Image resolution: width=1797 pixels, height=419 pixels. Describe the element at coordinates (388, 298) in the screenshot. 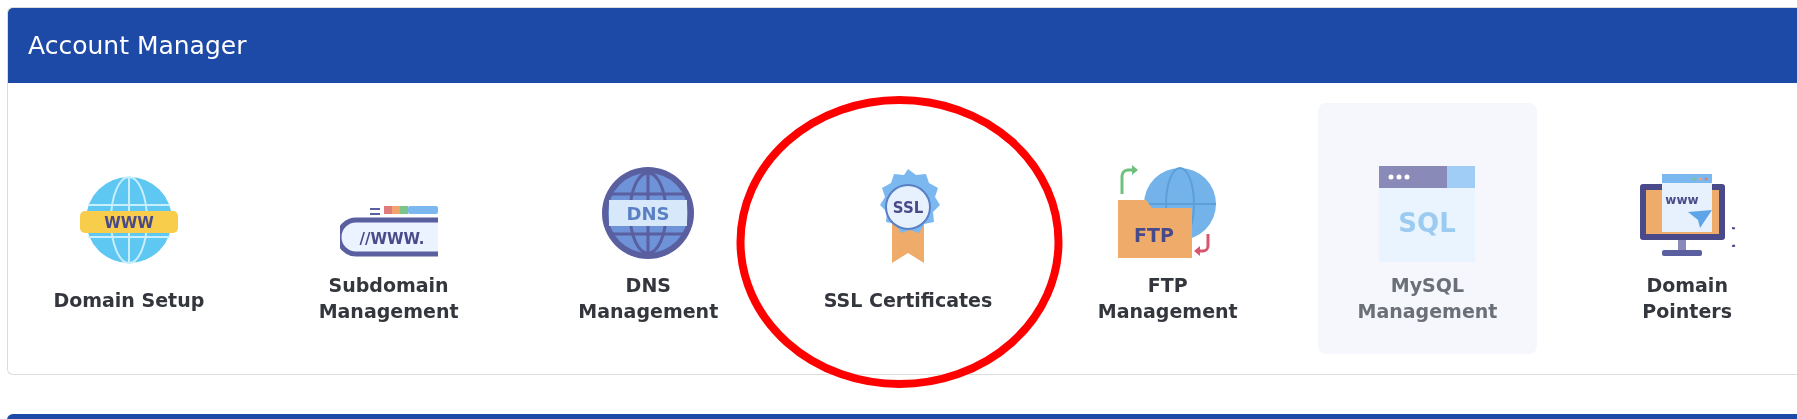

I see `tool-label: Subdomain Management` at that location.